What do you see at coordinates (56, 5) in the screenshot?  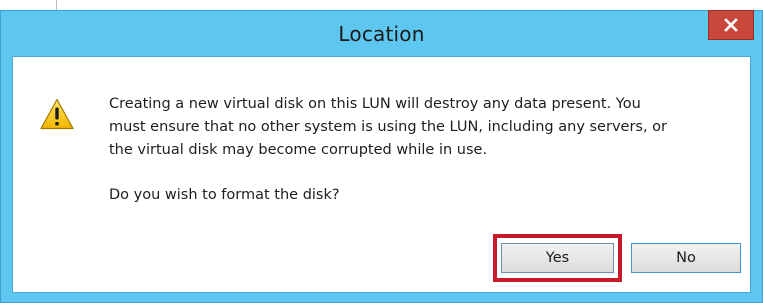 I see `background-divider` at bounding box center [56, 5].